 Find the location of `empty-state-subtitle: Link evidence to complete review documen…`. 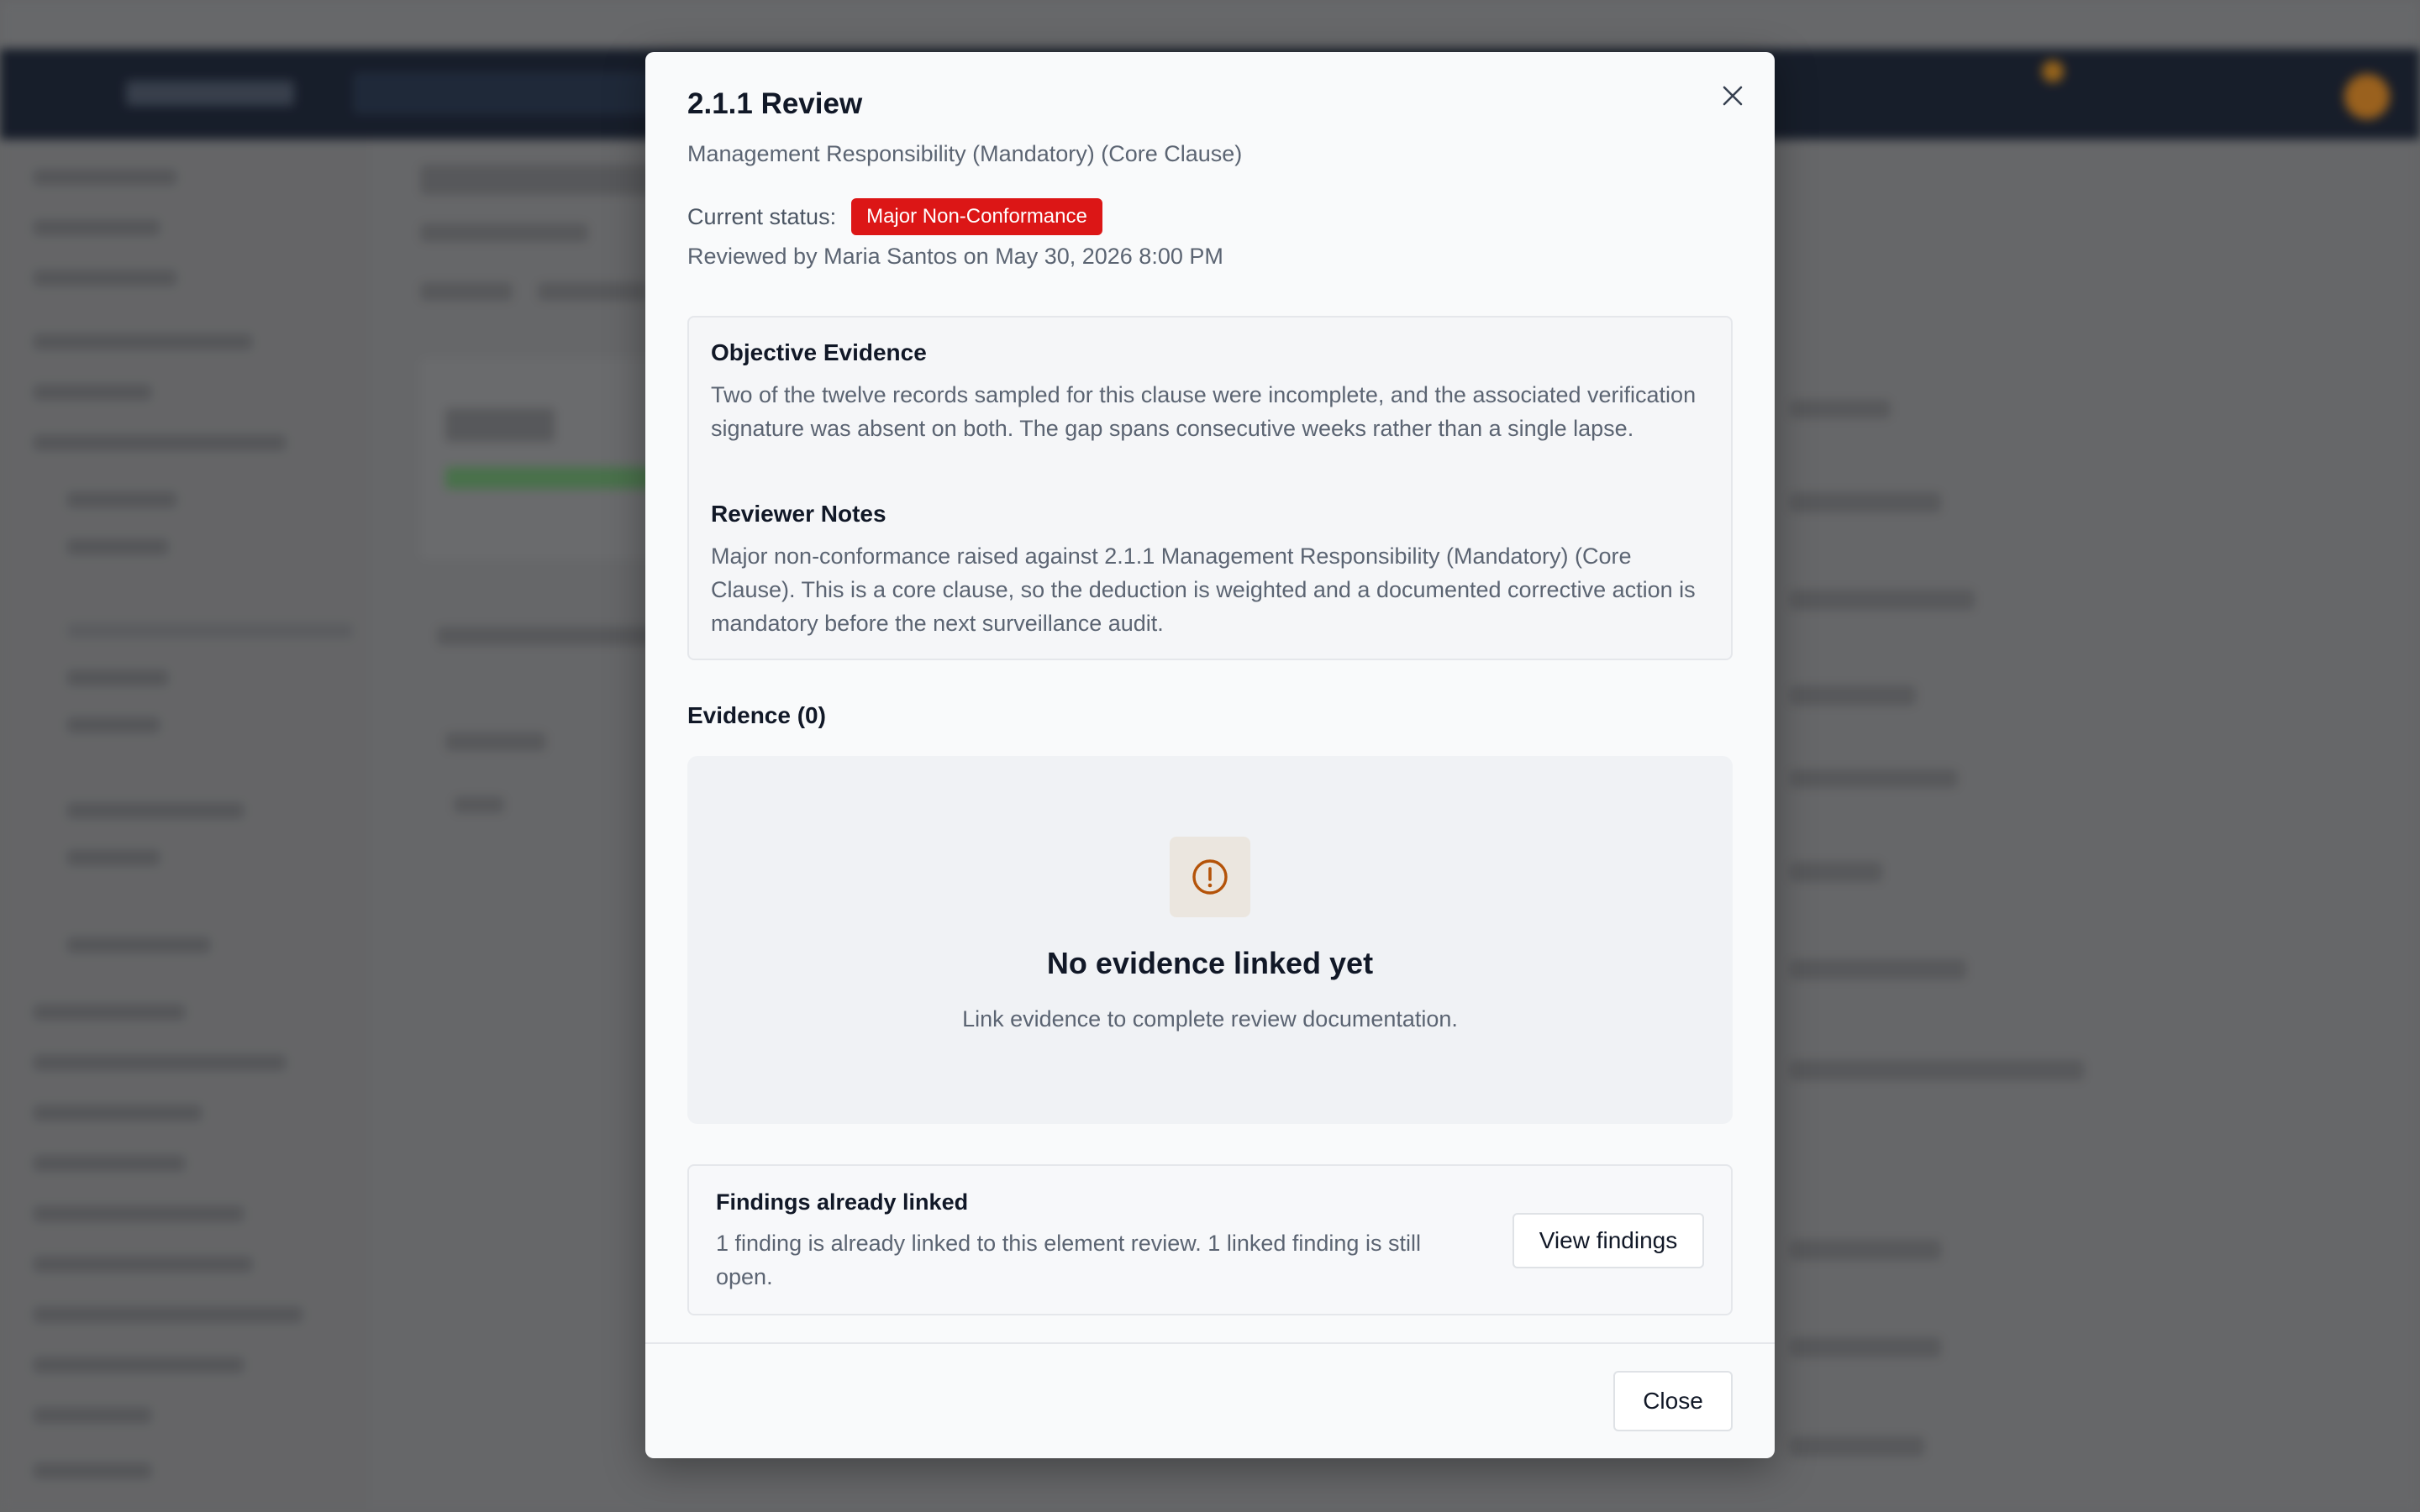

empty-state-subtitle: Link evidence to complete review documen… is located at coordinates (1210, 1019).